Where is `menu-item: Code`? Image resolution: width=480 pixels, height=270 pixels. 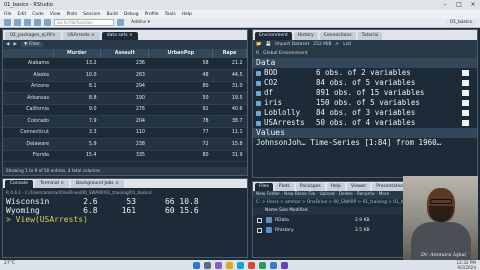
menu-item: Code is located at coordinates (38, 14).